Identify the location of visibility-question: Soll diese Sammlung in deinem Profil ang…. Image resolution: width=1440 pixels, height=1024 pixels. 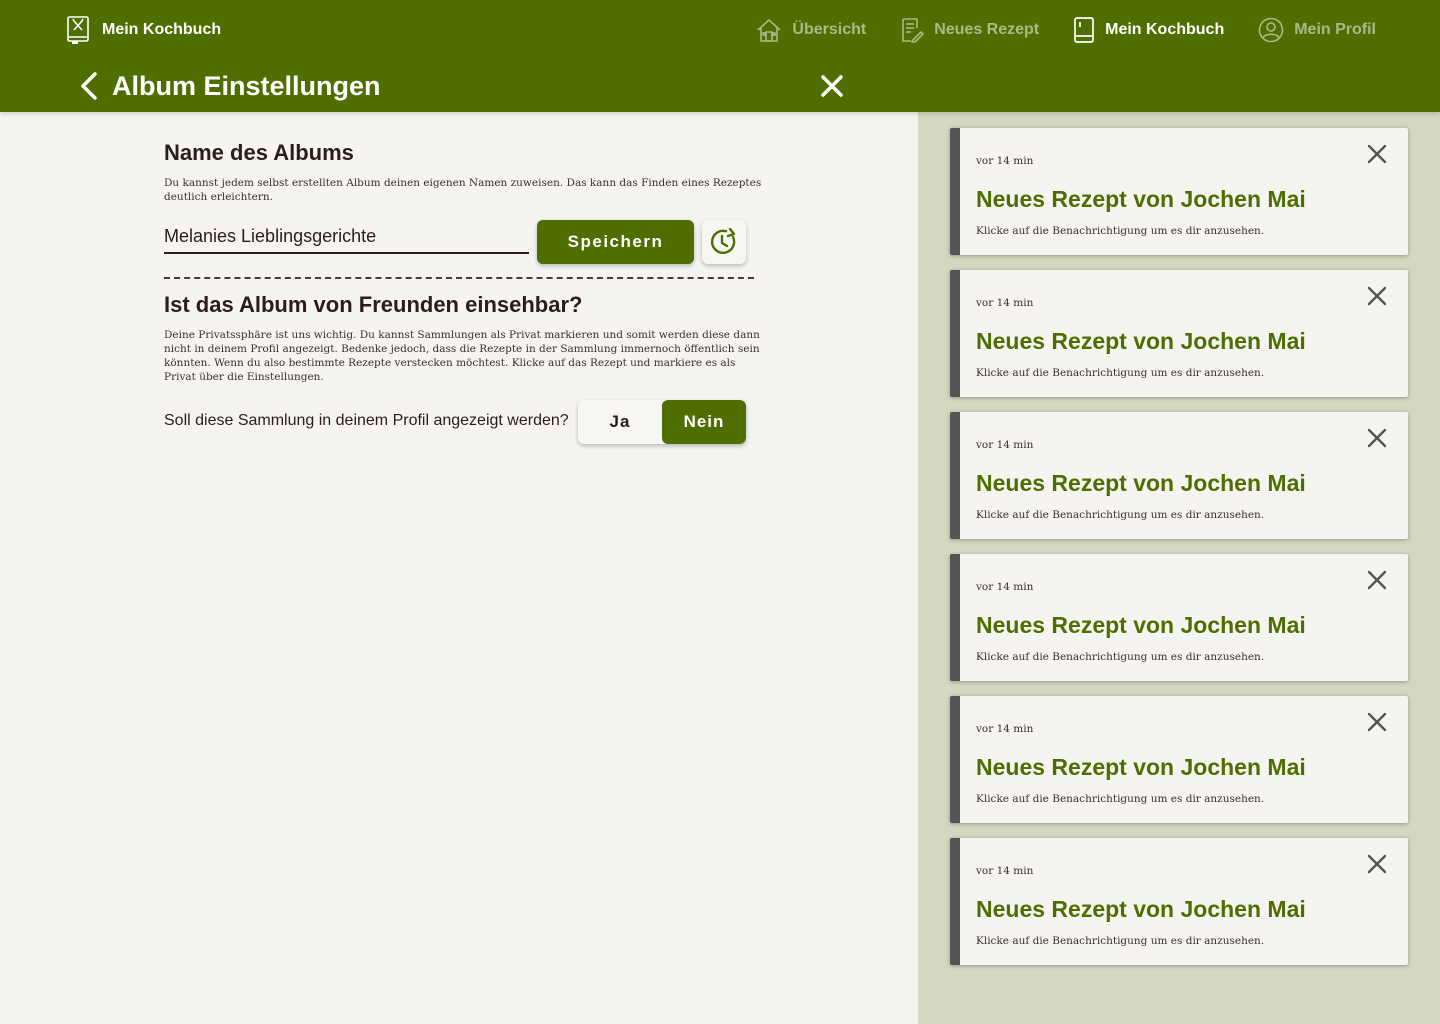
(366, 420).